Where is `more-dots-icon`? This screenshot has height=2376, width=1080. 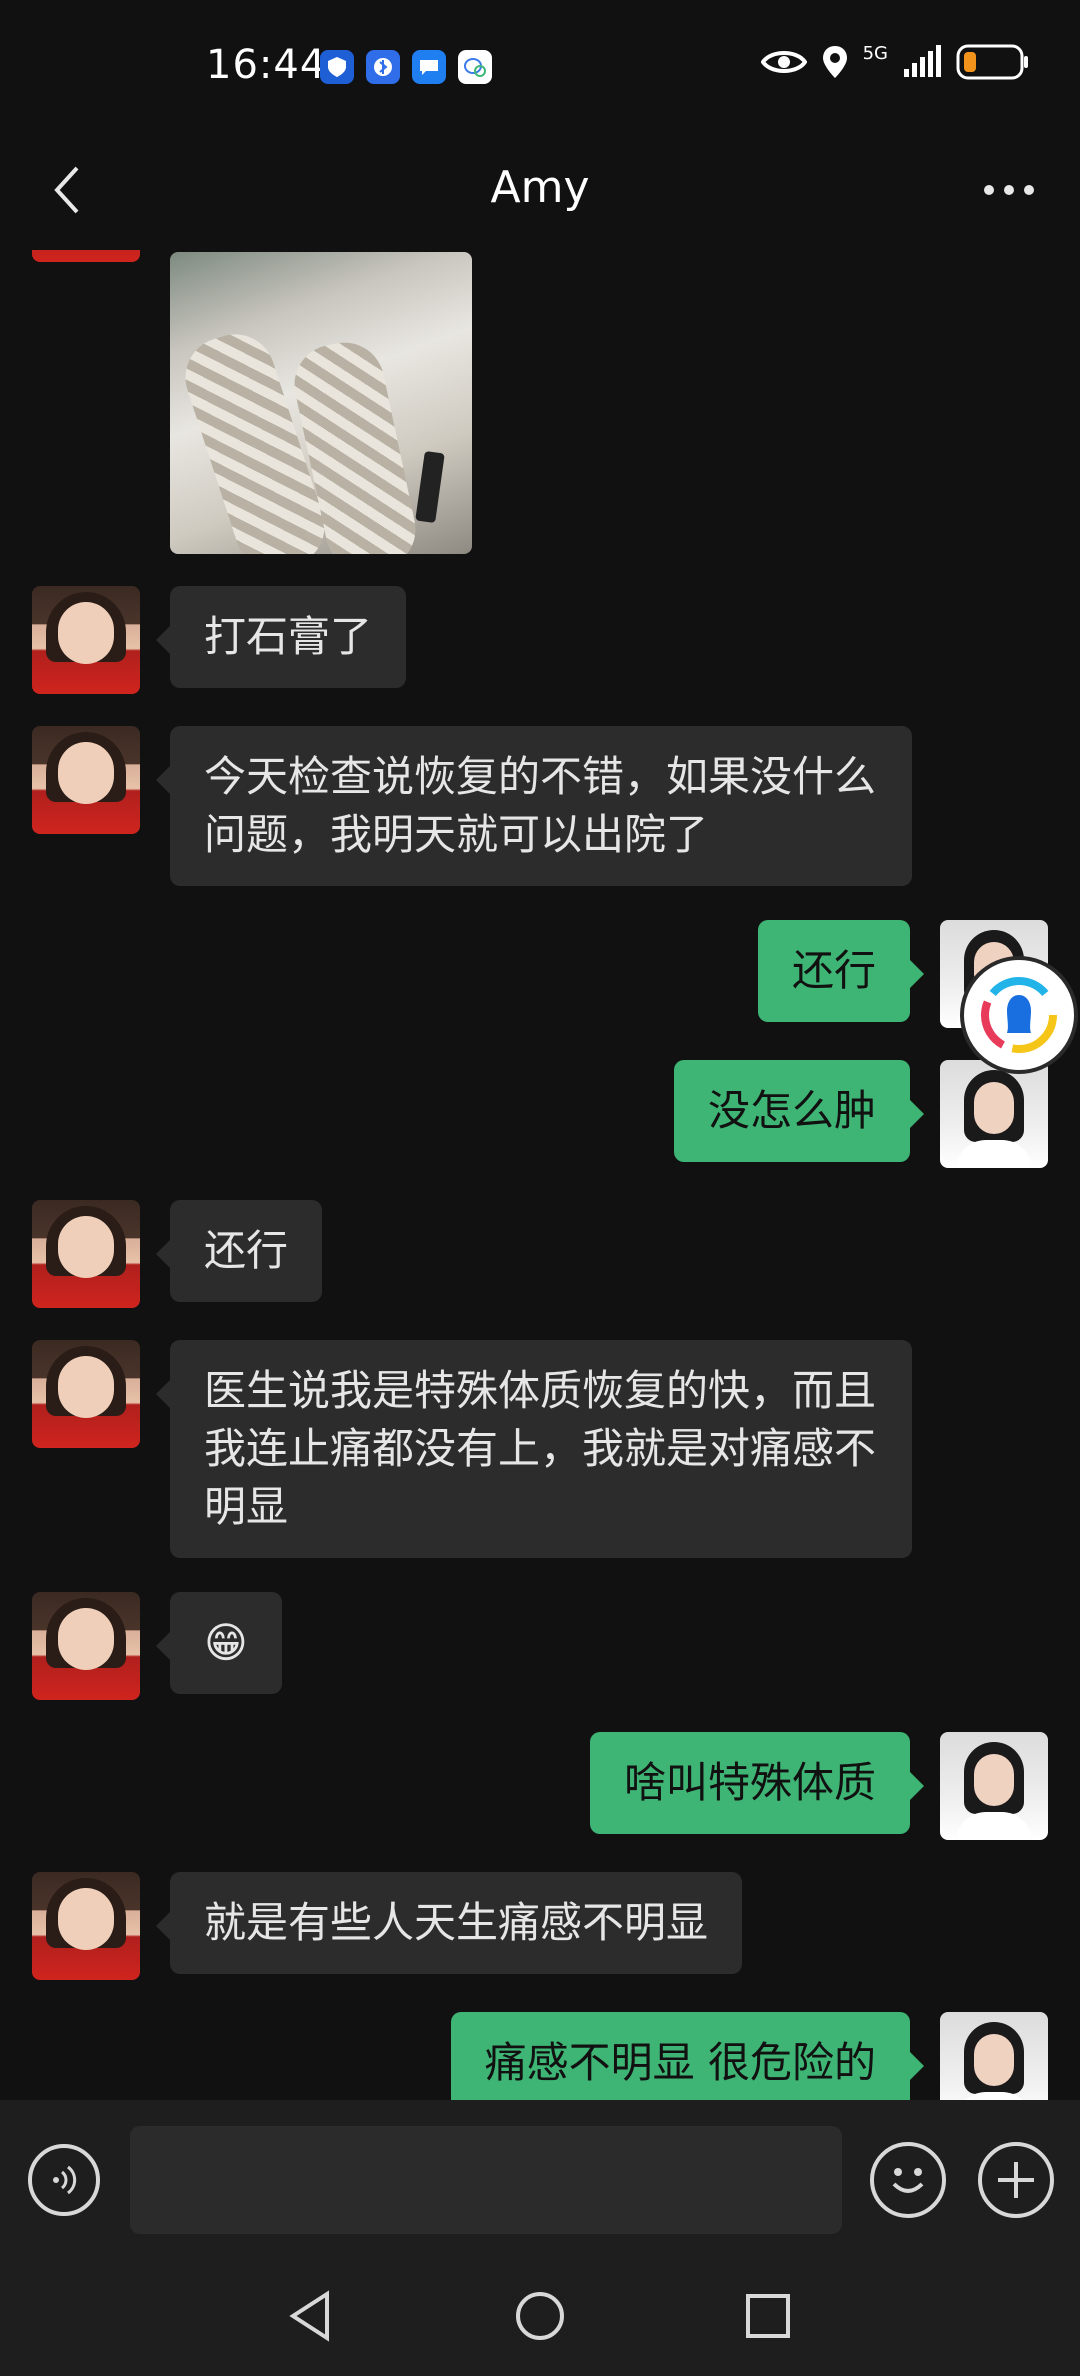
more-dots-icon is located at coordinates (1009, 190).